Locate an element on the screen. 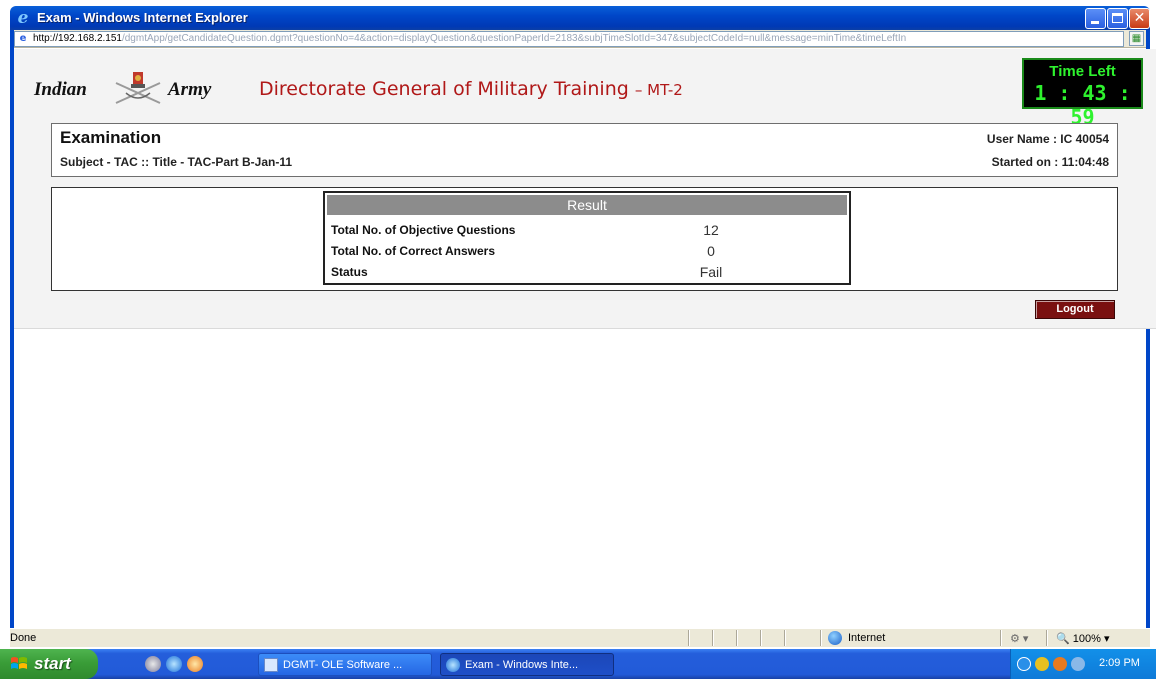 This screenshot has width=1156, height=679. start-label: start is located at coordinates (52, 663).